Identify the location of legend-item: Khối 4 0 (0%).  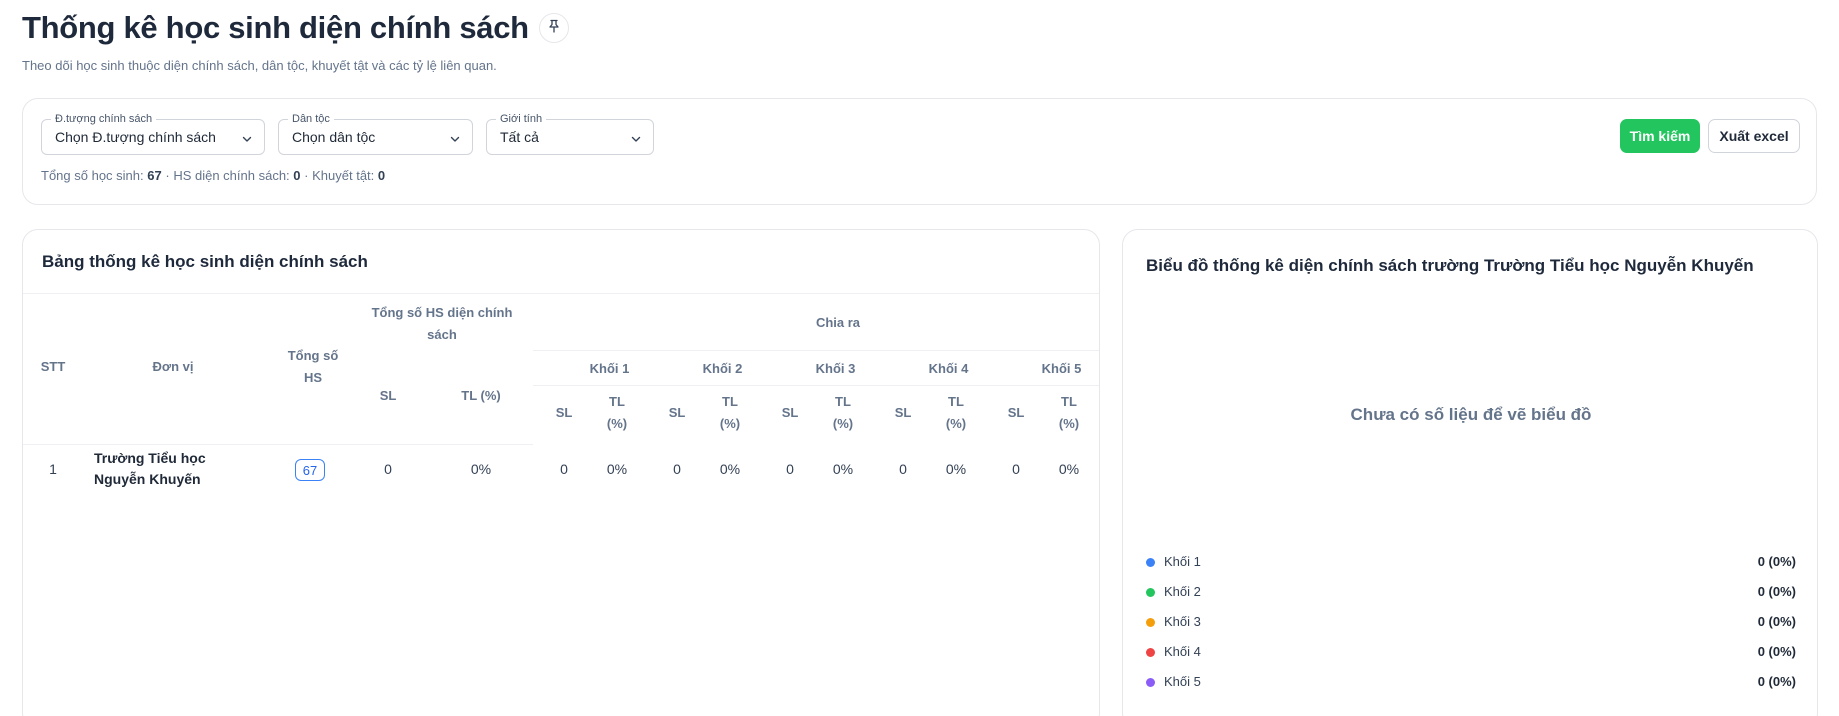
(1471, 652).